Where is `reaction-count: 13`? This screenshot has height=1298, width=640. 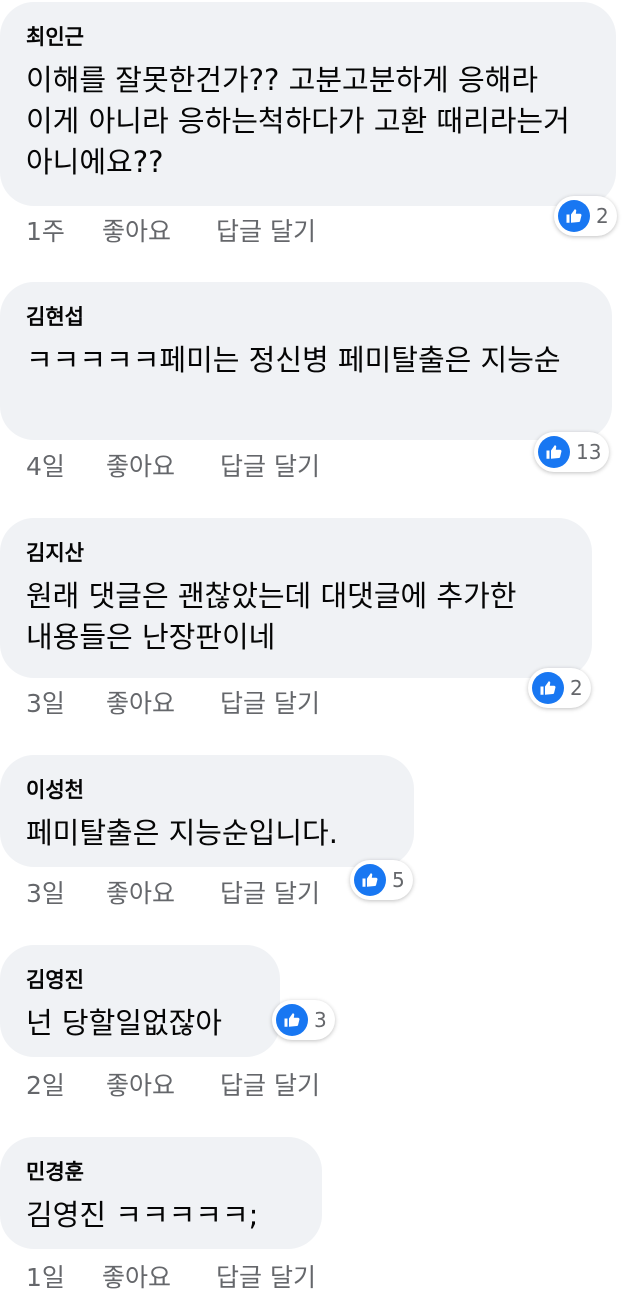
reaction-count: 13 is located at coordinates (589, 452).